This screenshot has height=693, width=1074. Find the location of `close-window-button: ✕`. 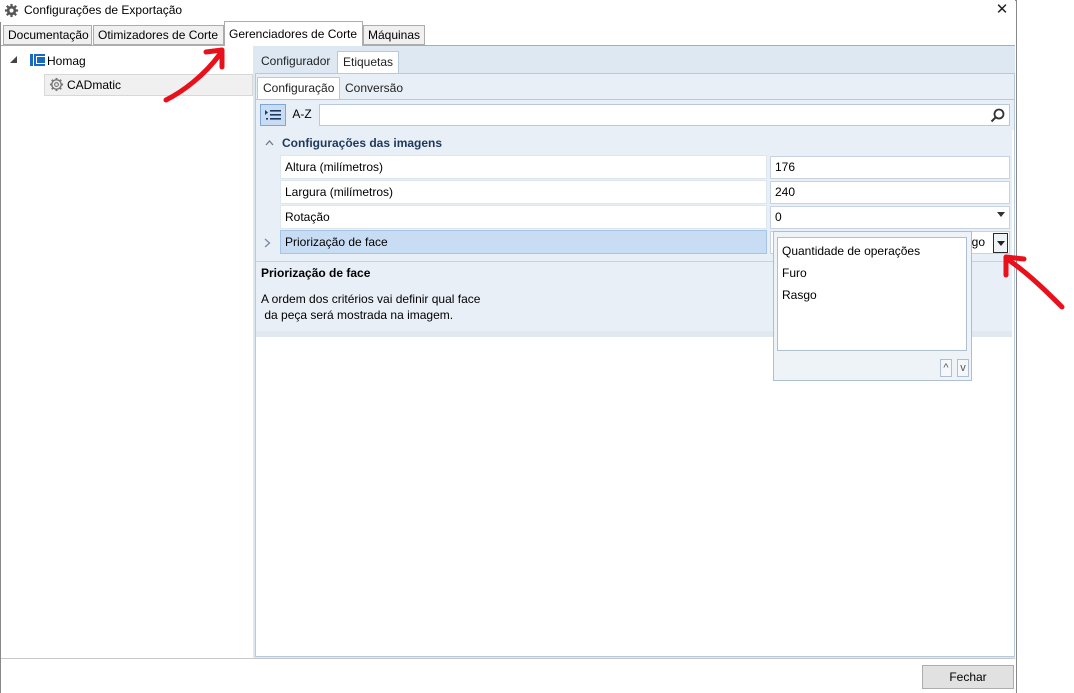

close-window-button: ✕ is located at coordinates (1002, 11).